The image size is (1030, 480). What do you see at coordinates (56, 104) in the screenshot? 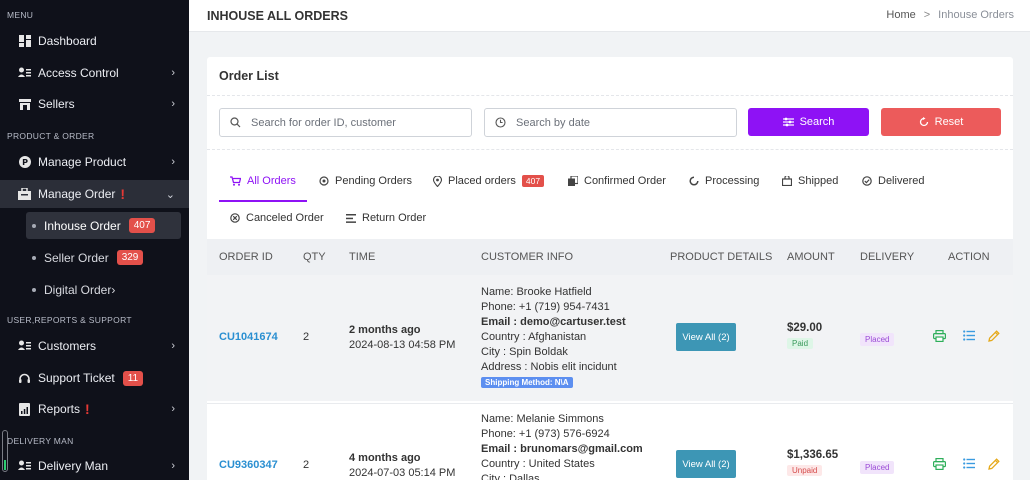
I see `sidebar-item-label: Sellers` at bounding box center [56, 104].